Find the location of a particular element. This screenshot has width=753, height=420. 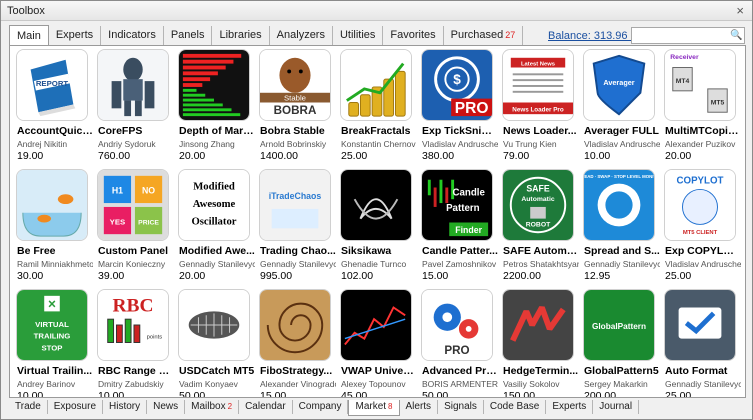

product-card: FiboStrategy... Alexander Vinogradov 15.00 is located at coordinates (297, 343).